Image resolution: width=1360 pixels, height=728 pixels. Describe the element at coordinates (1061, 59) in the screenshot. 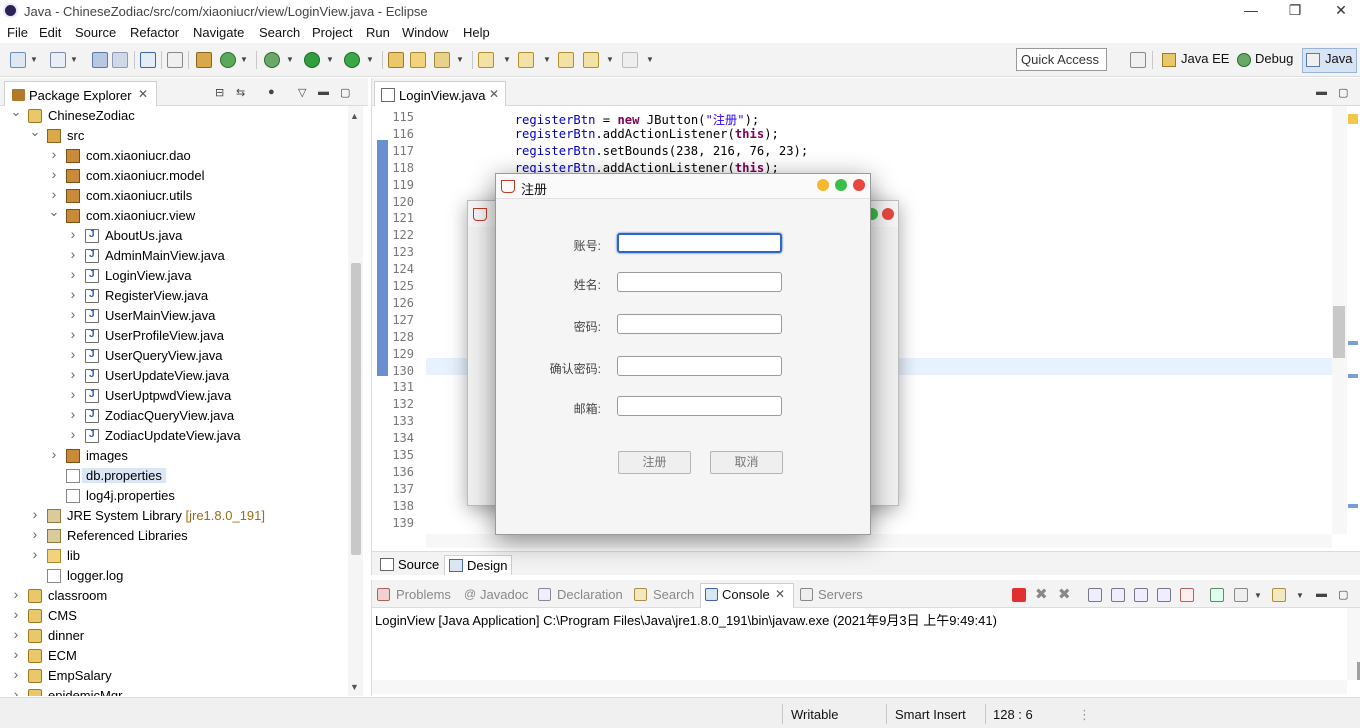

I see `quick-access-input: Quick Access` at that location.